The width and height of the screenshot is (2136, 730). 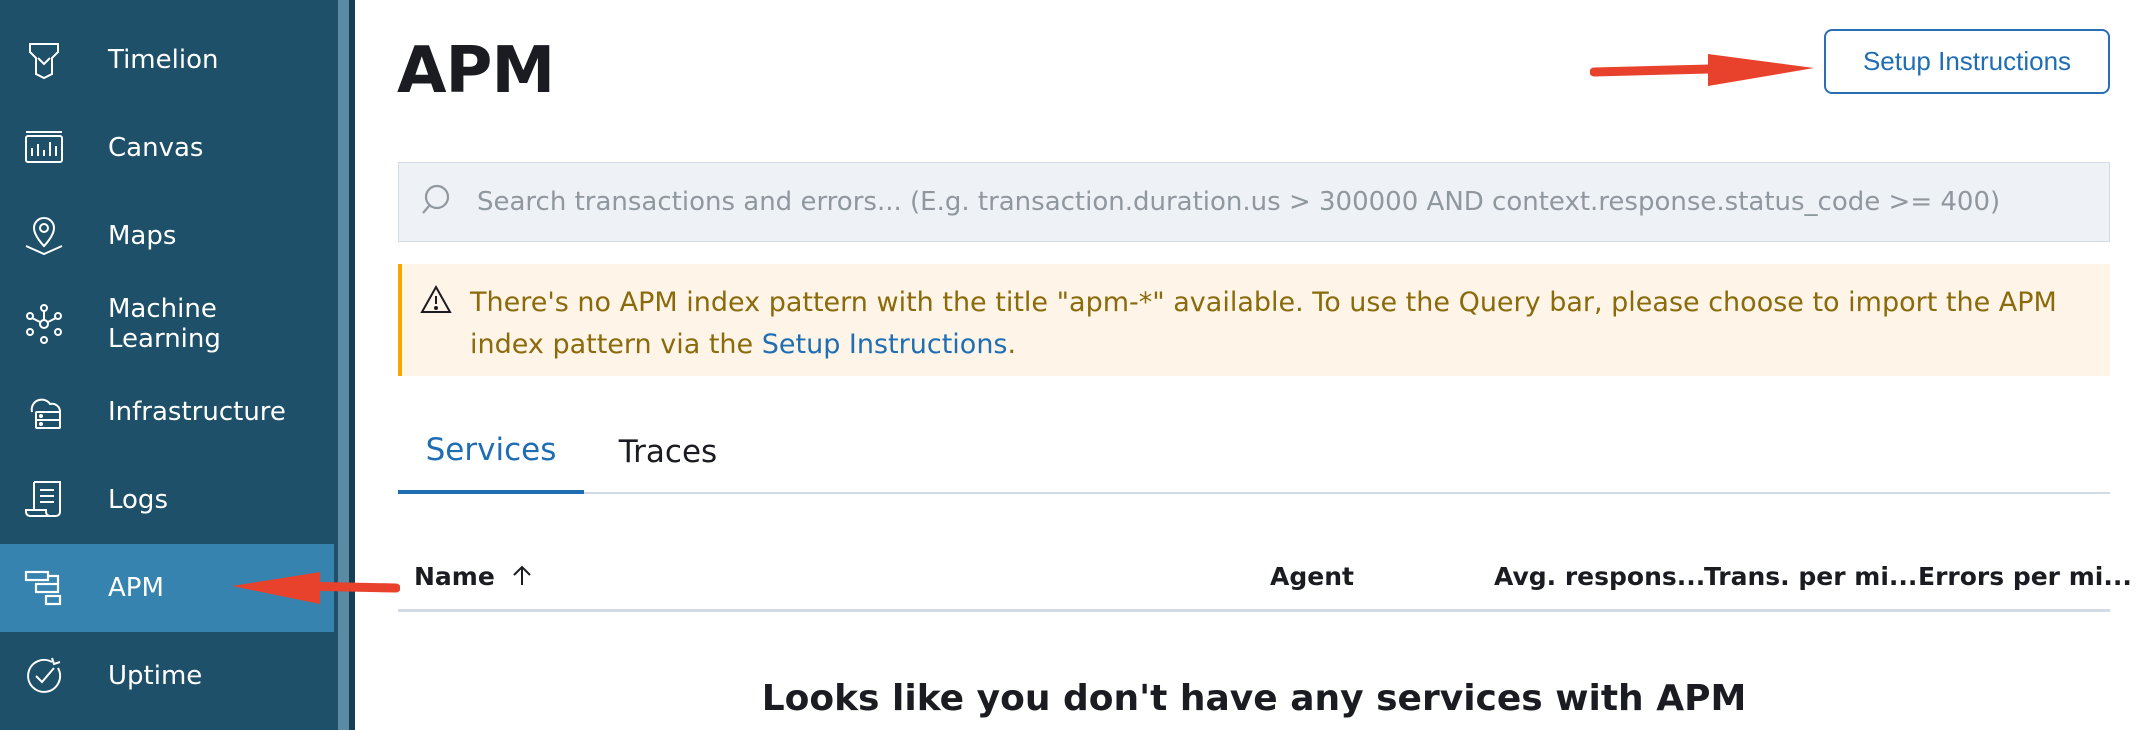 I want to click on sidebar-item-label: Maps, so click(x=142, y=236).